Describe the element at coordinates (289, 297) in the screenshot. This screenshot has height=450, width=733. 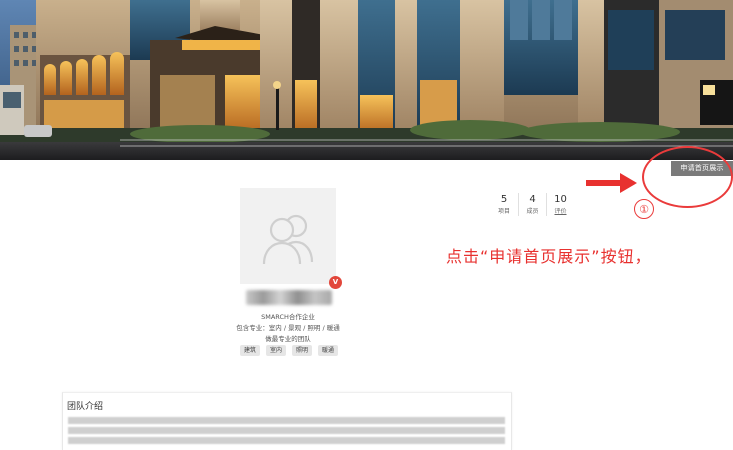
I see `team-name` at that location.